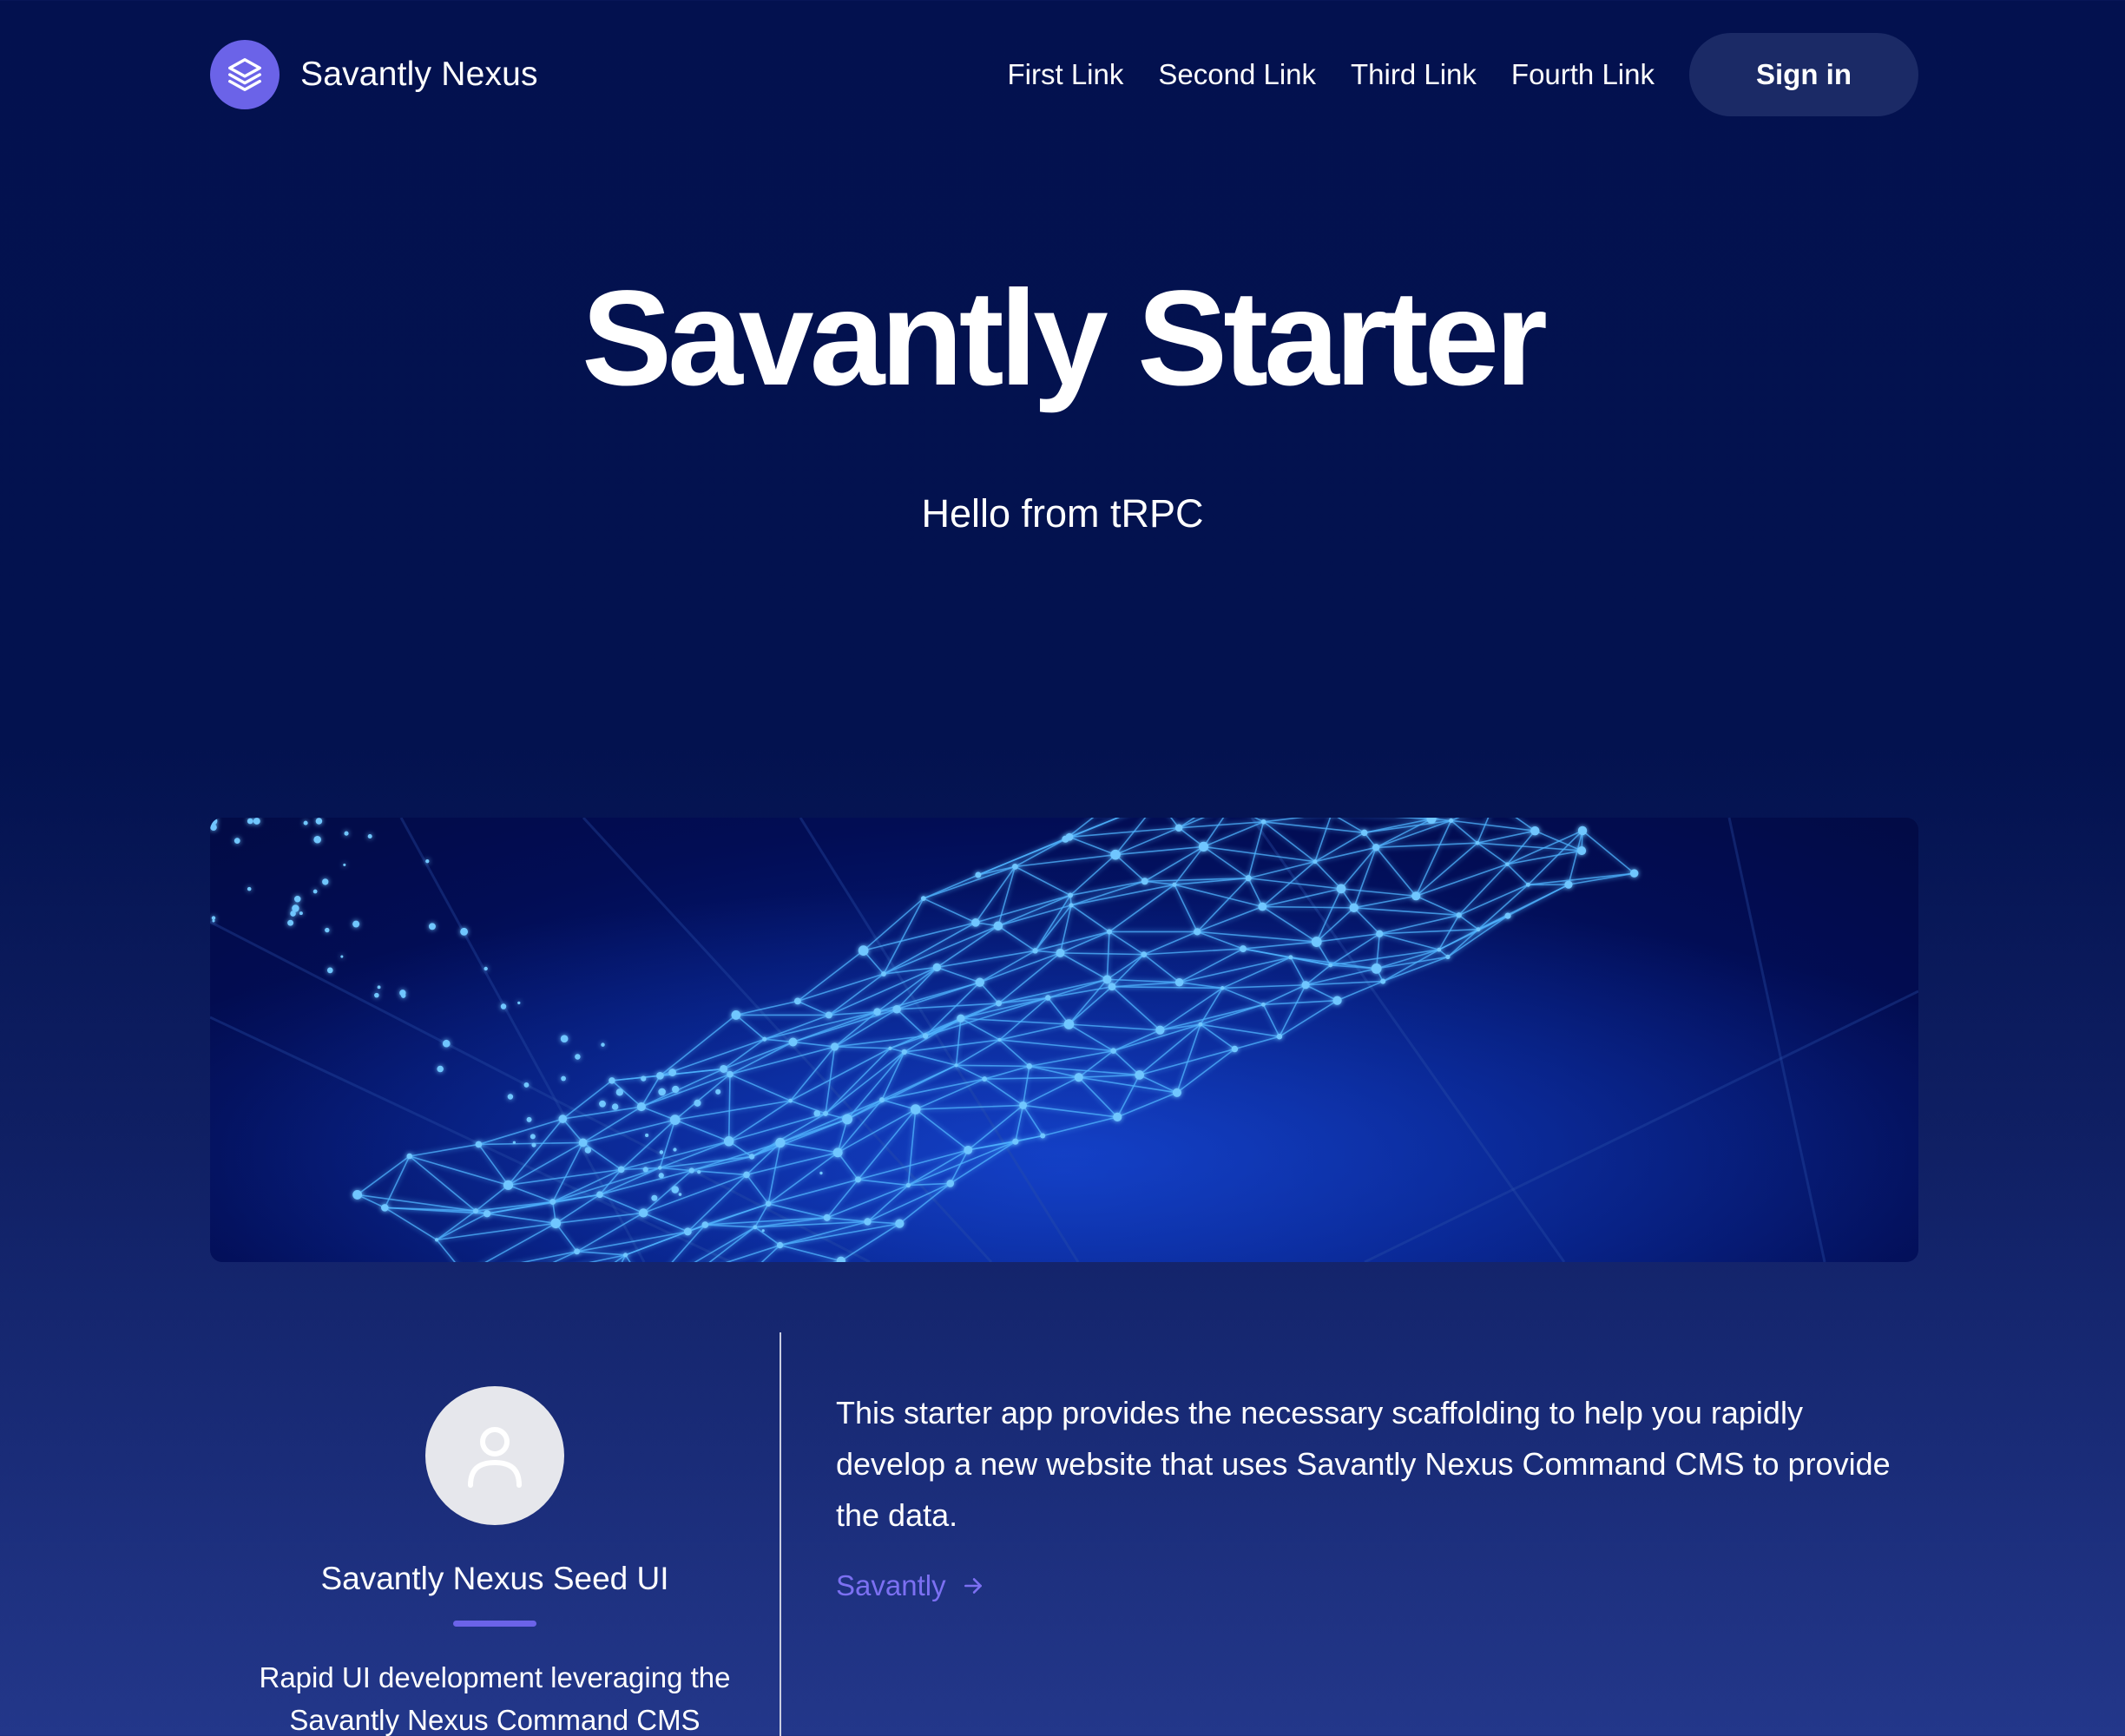 This screenshot has height=1736, width=2125. I want to click on sign-in-button: Sign in, so click(1803, 74).